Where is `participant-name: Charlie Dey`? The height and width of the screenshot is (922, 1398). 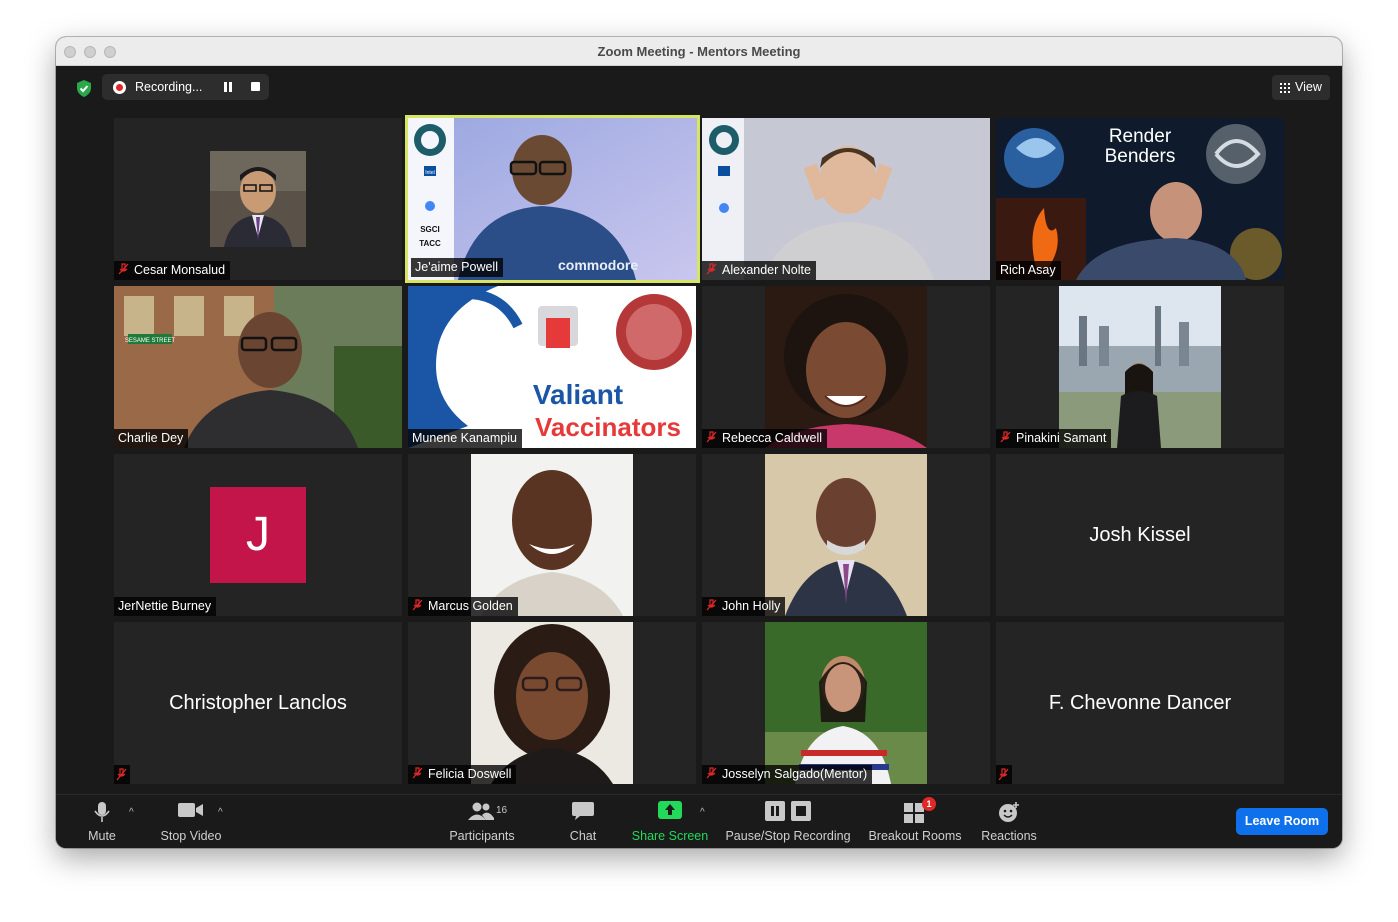 participant-name: Charlie Dey is located at coordinates (151, 438).